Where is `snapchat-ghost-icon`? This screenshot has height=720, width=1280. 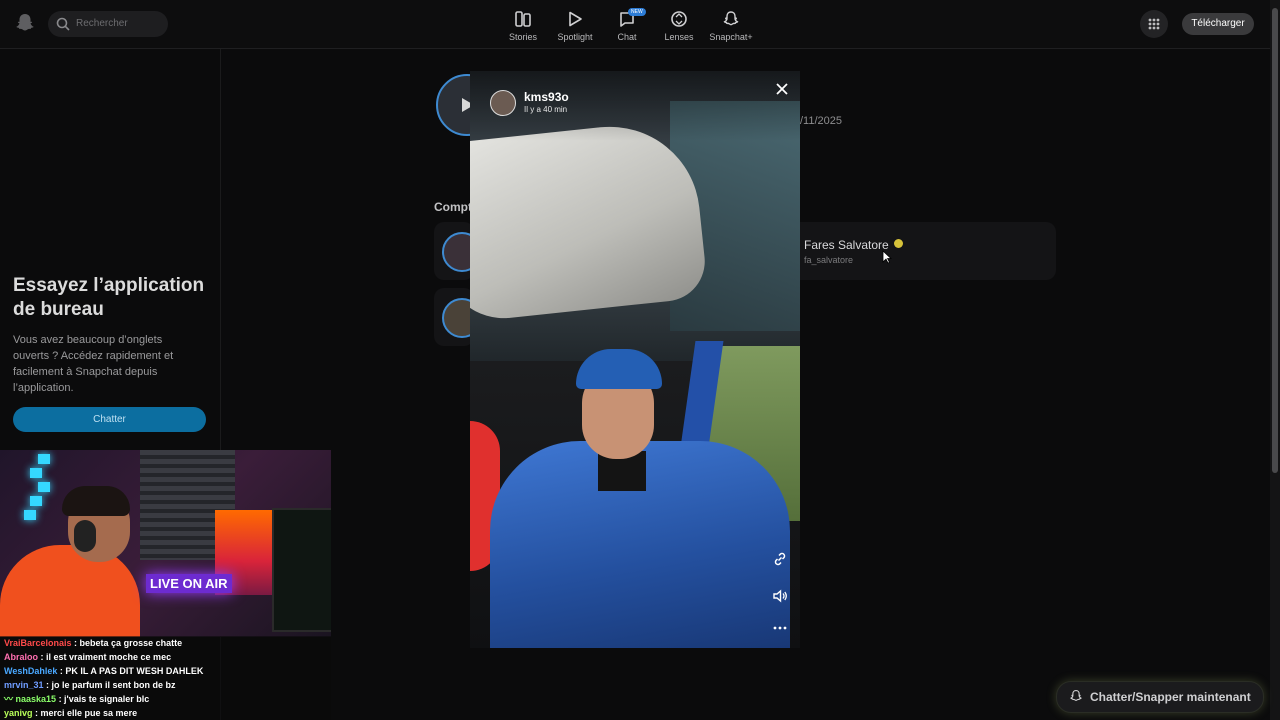
snapchat-ghost-icon is located at coordinates (1076, 695).